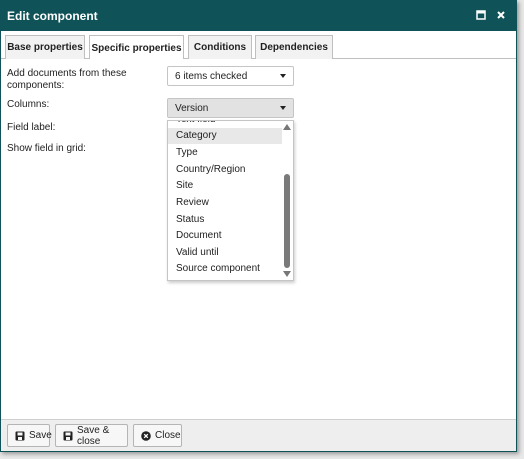 This screenshot has width=524, height=459. I want to click on dialog-title: Edit component, so click(52, 16).